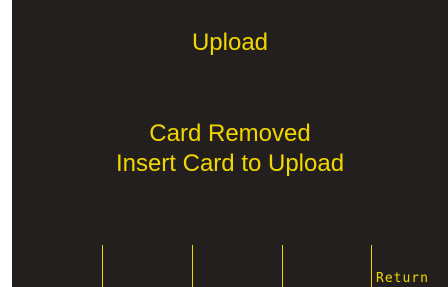 The height and width of the screenshot is (287, 448). Describe the element at coordinates (230, 42) in the screenshot. I see `screen-title: Upload` at that location.